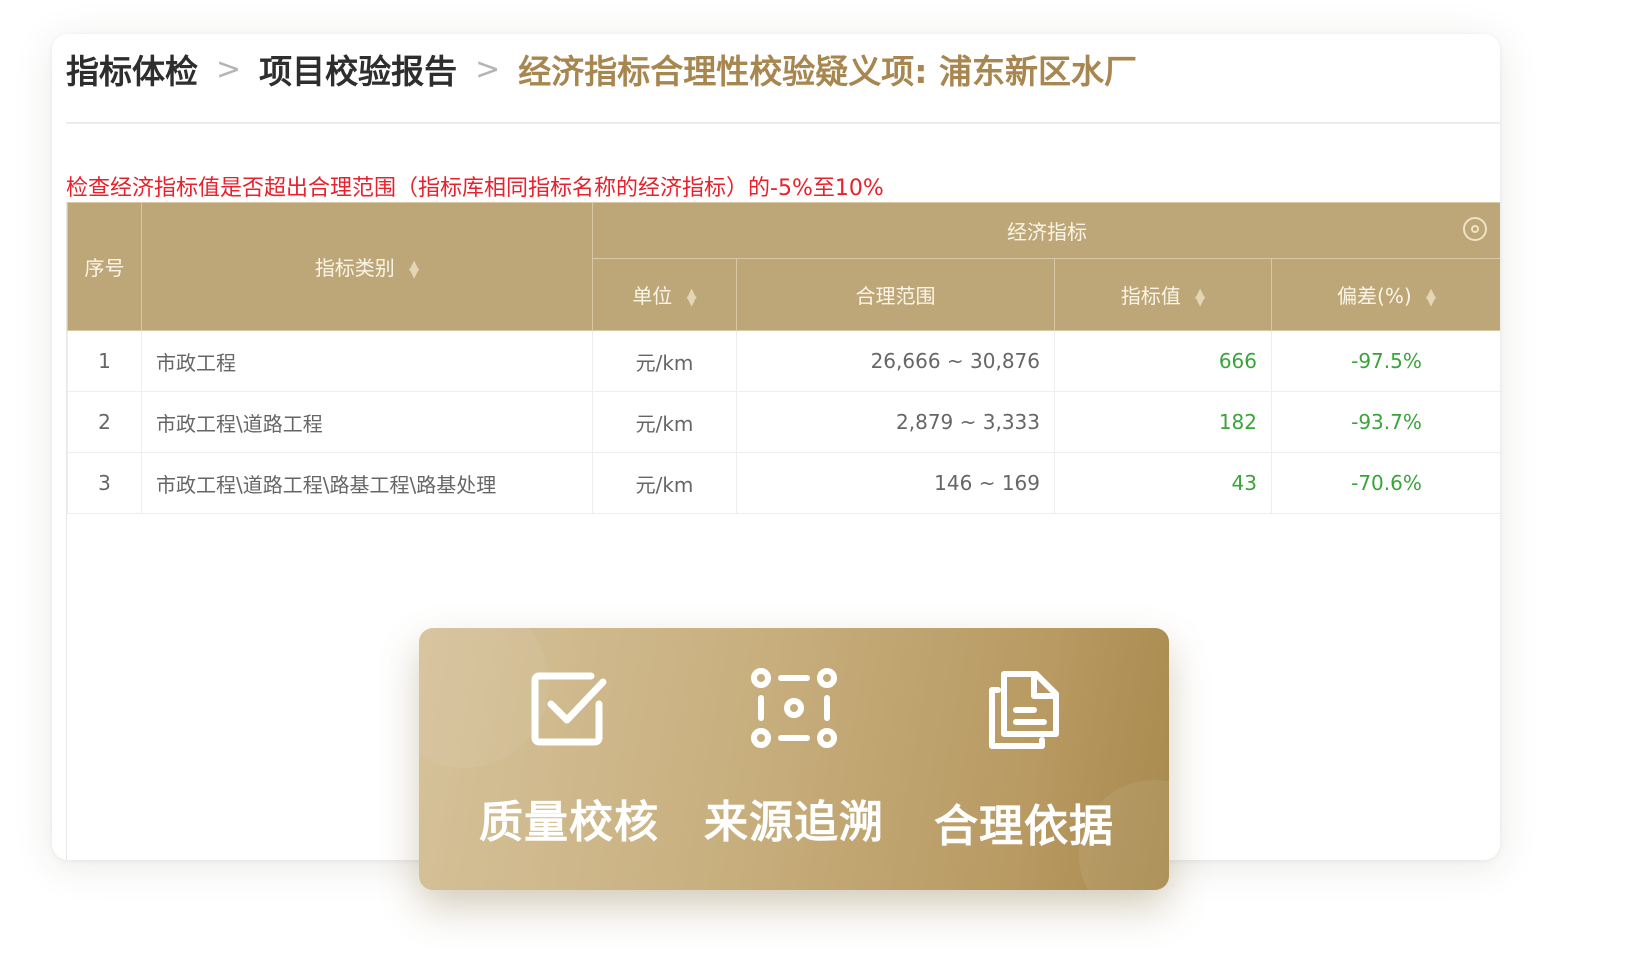 The height and width of the screenshot is (955, 1631). Describe the element at coordinates (1024, 761) in the screenshot. I see `feature-reasoning-basis: 合理依据` at that location.